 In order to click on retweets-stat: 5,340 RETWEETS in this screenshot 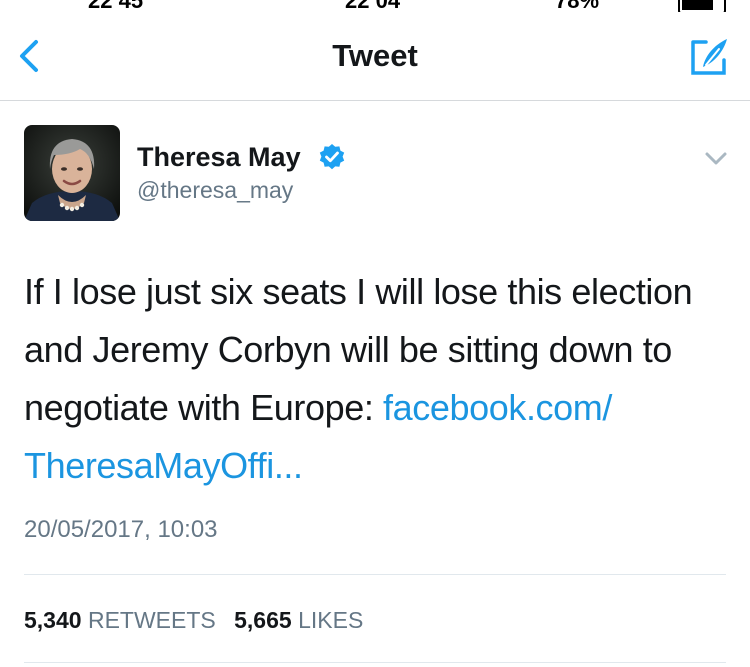, I will do `click(120, 620)`.